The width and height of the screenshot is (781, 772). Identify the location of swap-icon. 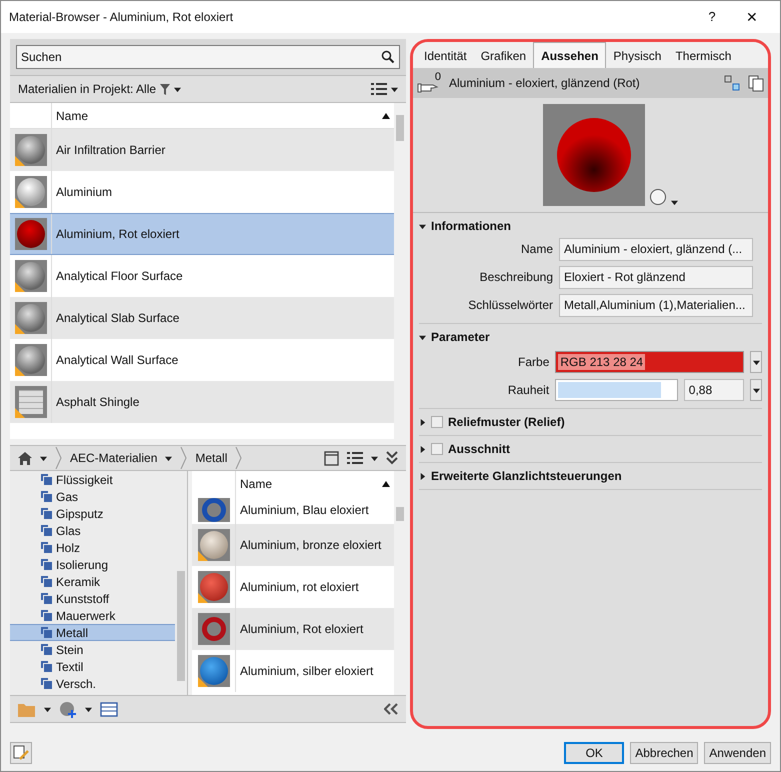
(732, 83).